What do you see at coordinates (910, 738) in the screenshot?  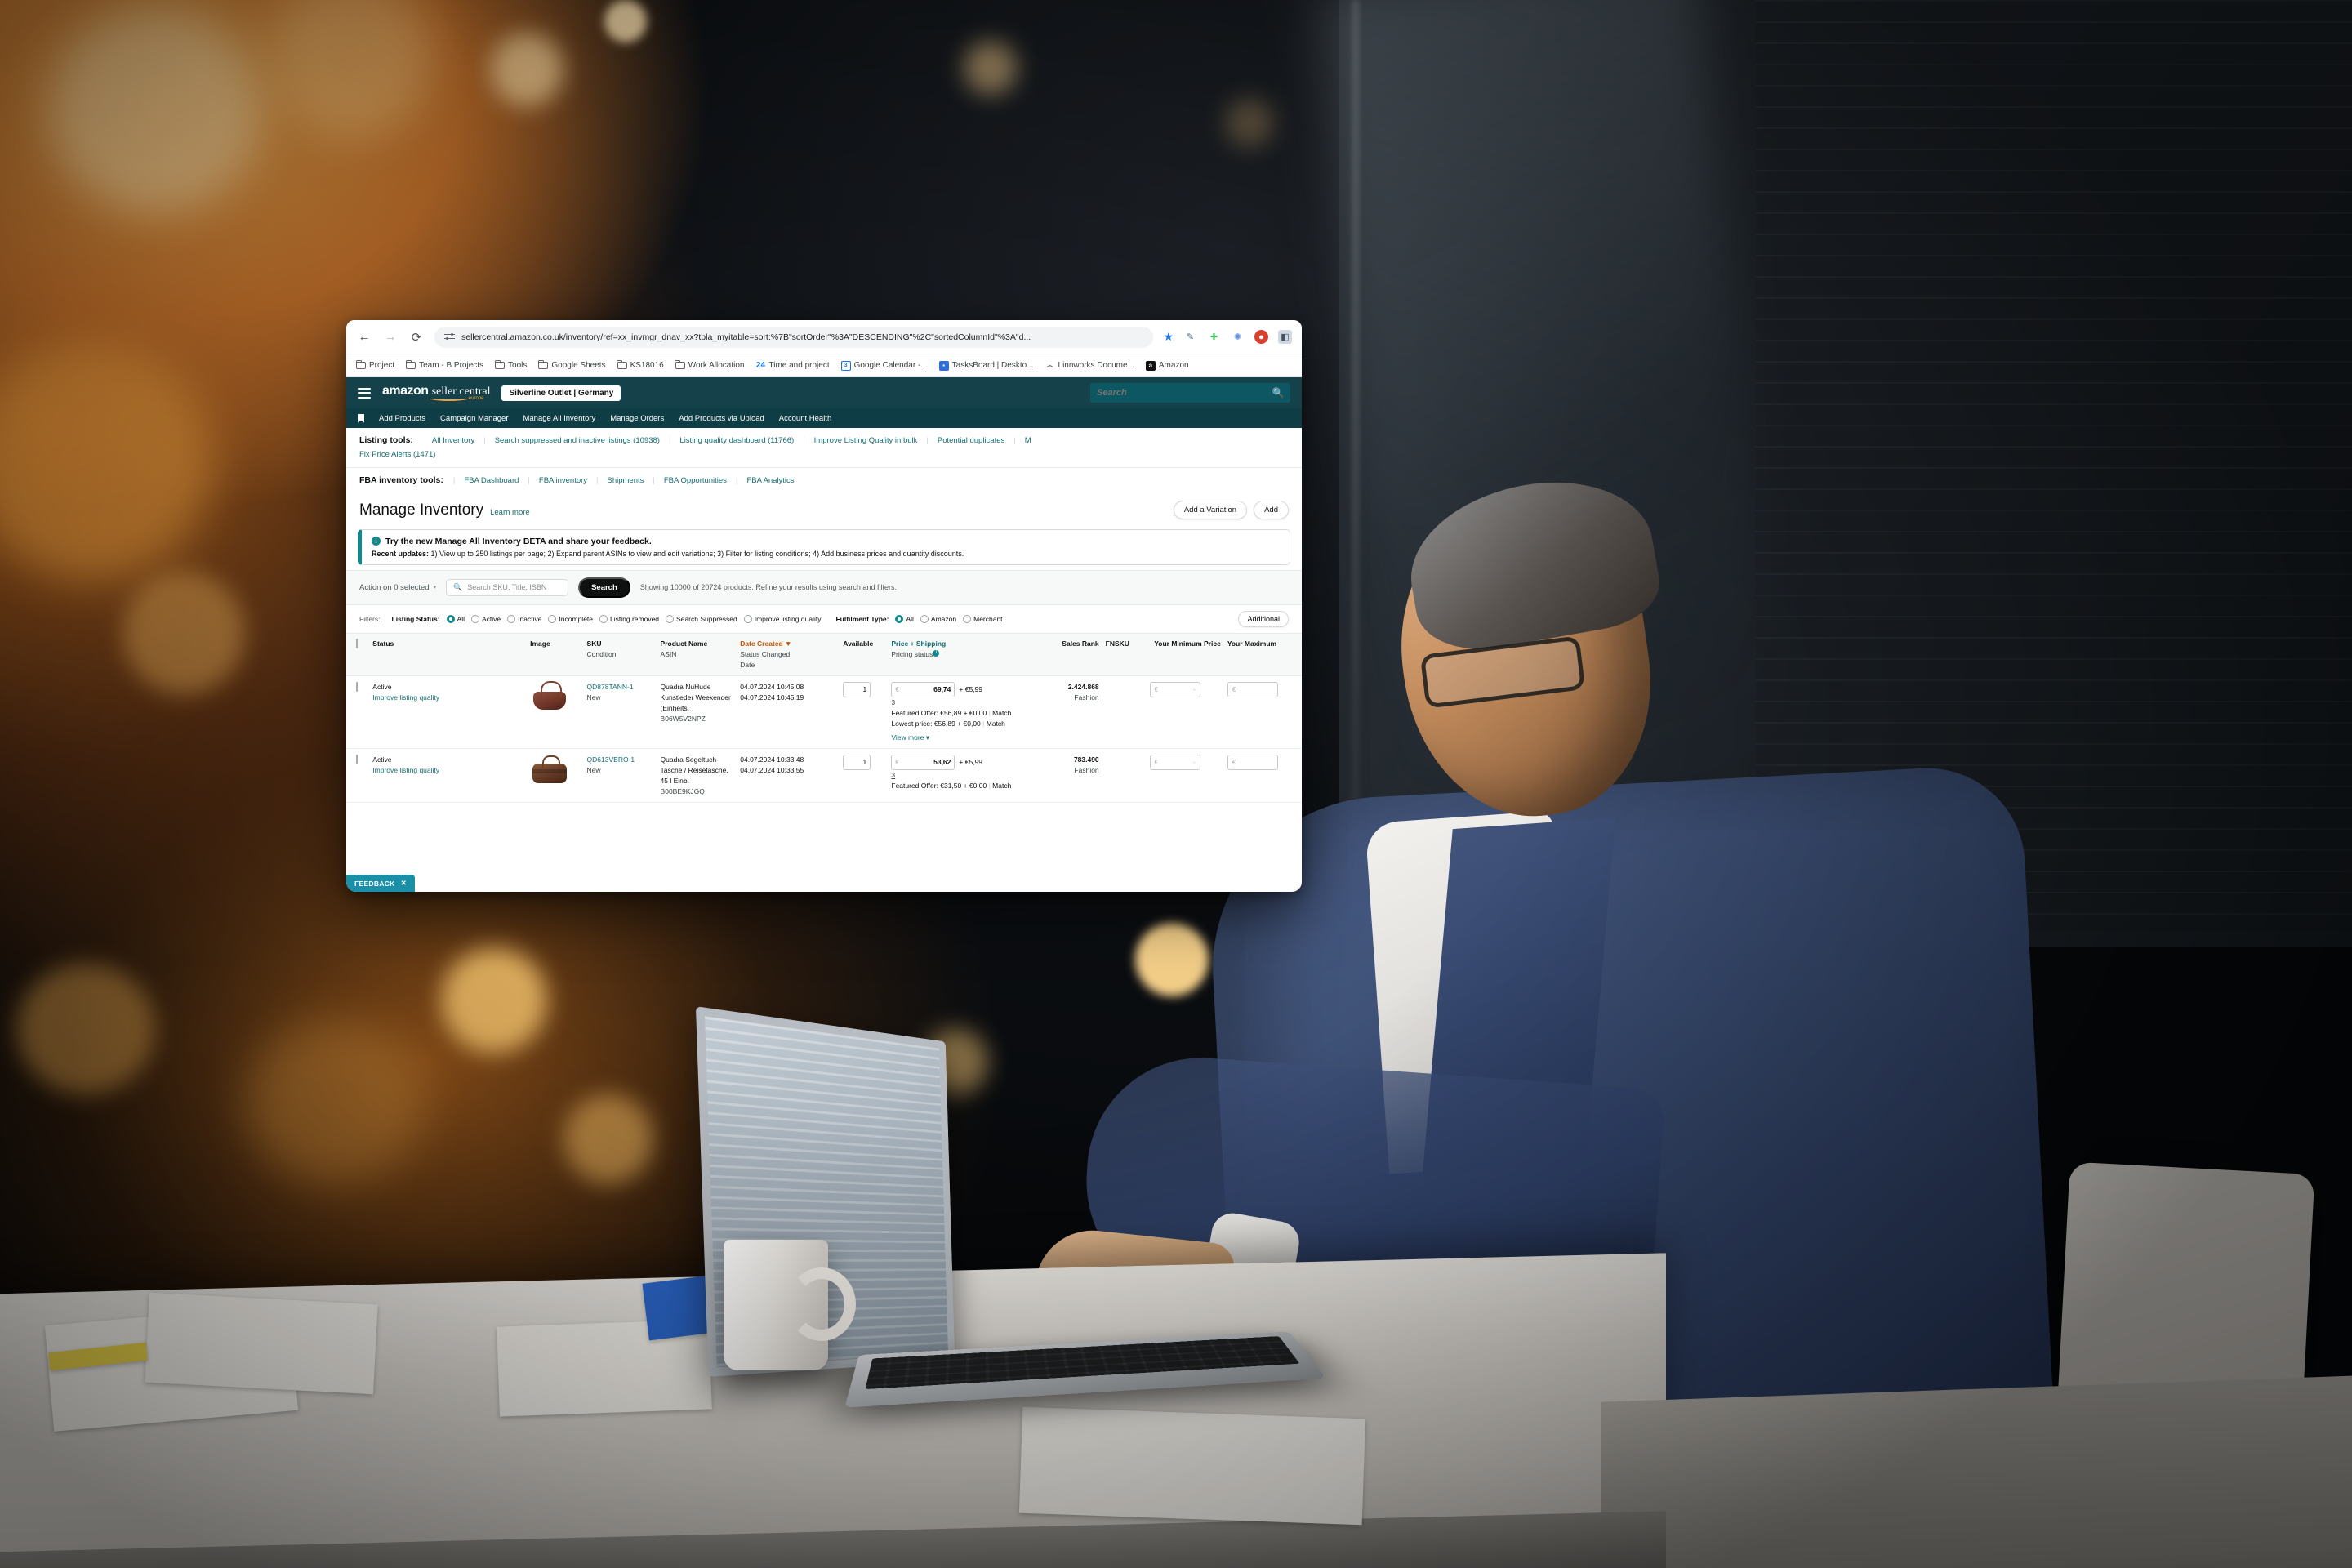 I see `view-more-link: View more ▾` at bounding box center [910, 738].